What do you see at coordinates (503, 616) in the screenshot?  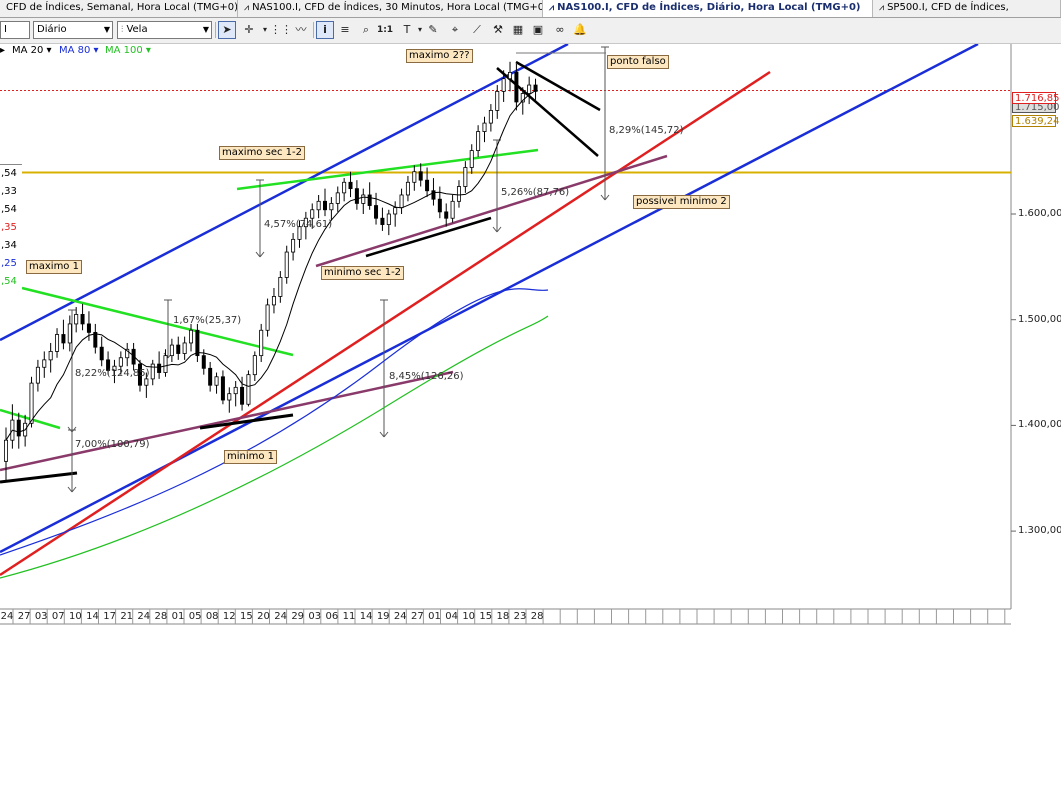 I see `date-tick: 18` at bounding box center [503, 616].